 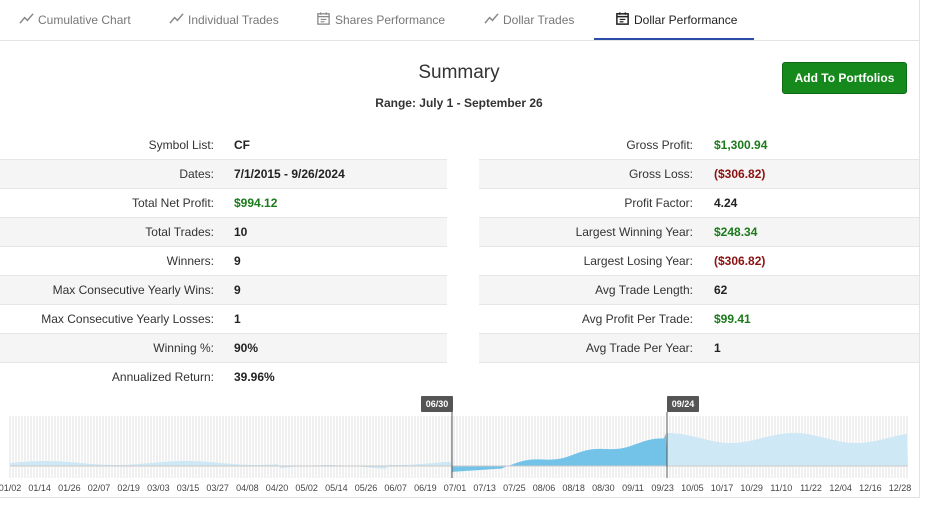 What do you see at coordinates (484, 488) in the screenshot?
I see `axis-tick-label: 07/13` at bounding box center [484, 488].